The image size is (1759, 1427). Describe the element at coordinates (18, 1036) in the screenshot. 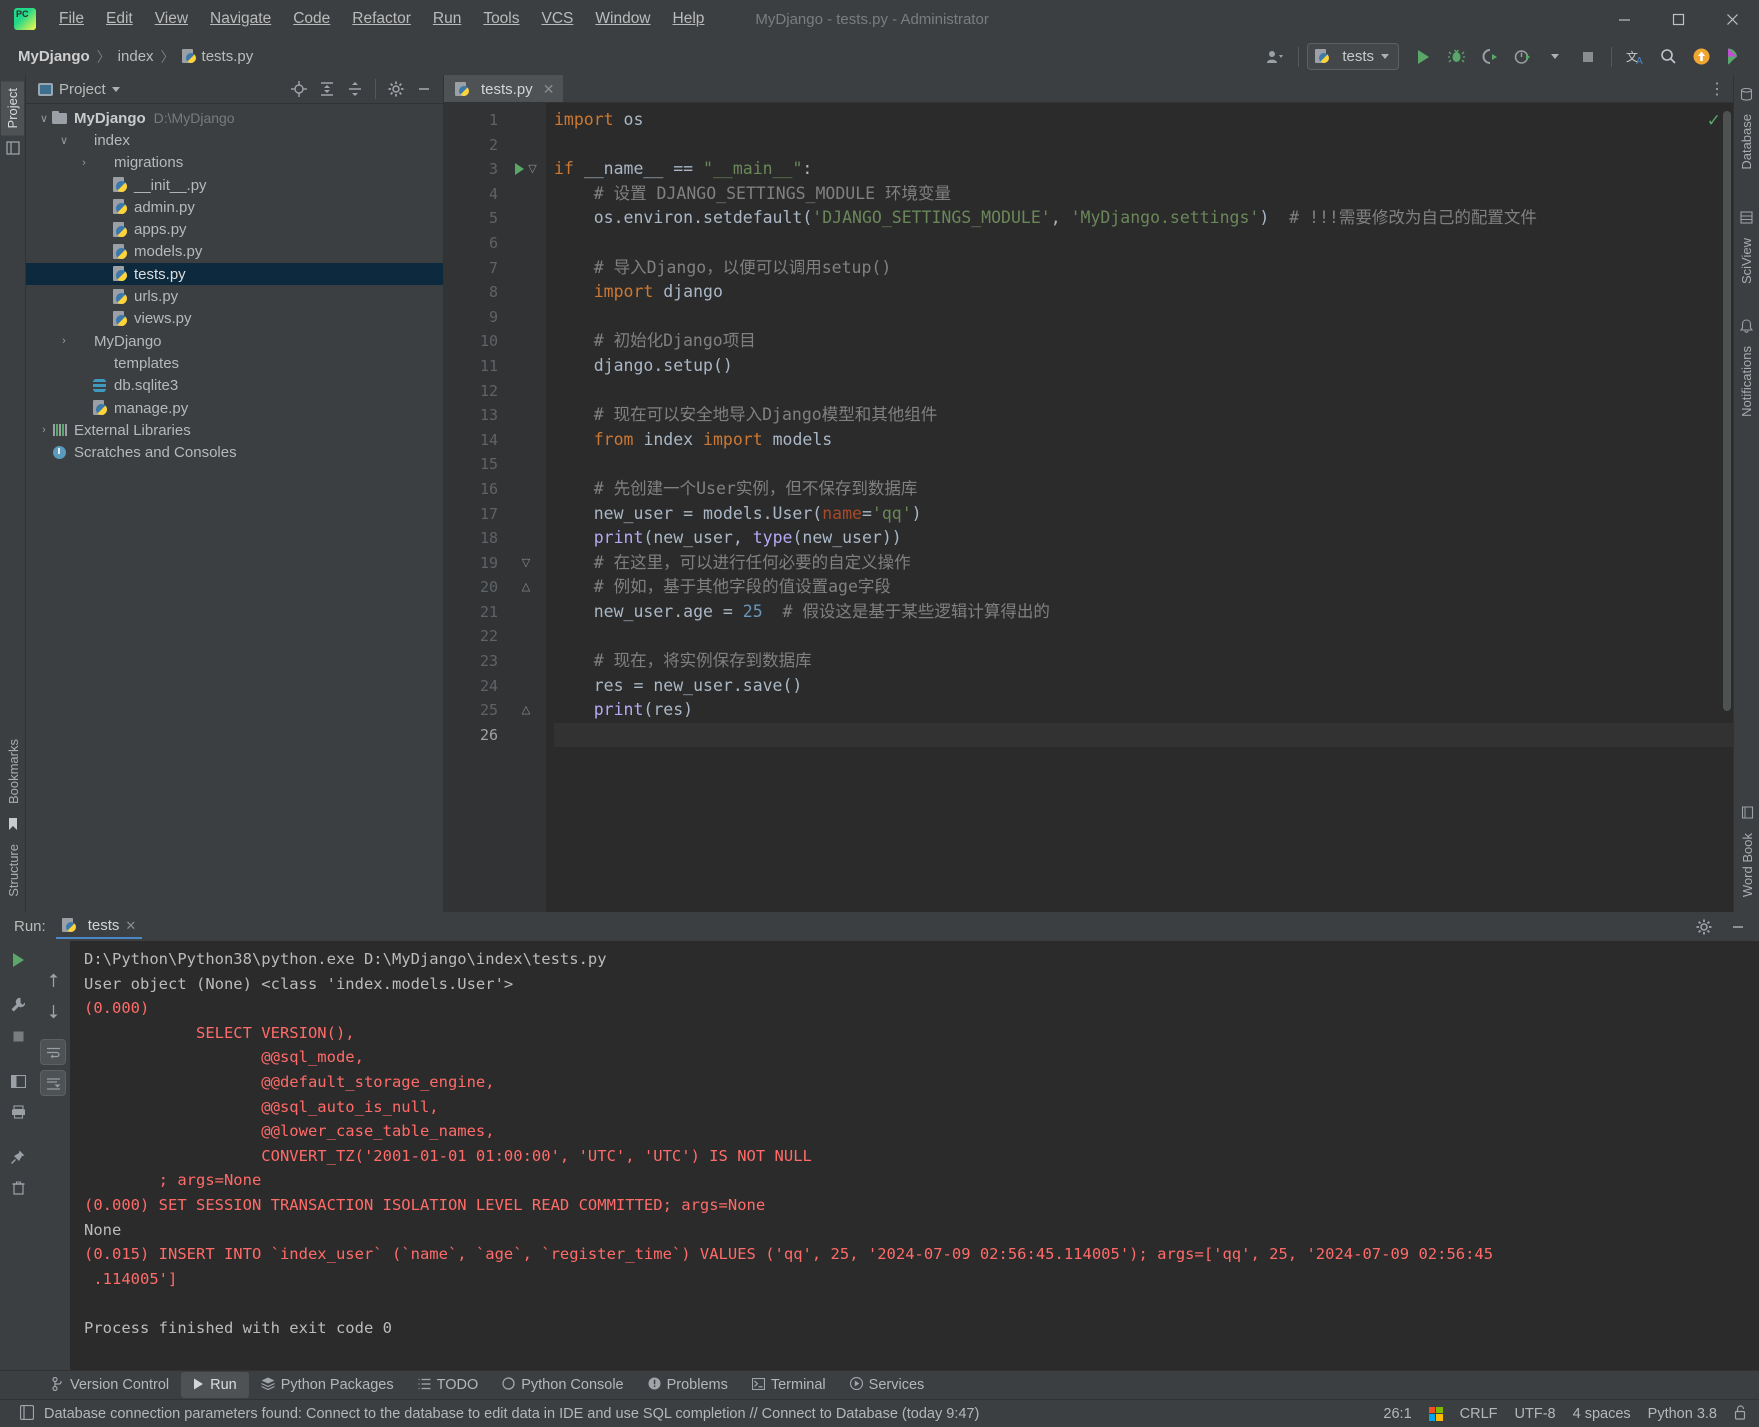

I see `stop-run-icon` at that location.